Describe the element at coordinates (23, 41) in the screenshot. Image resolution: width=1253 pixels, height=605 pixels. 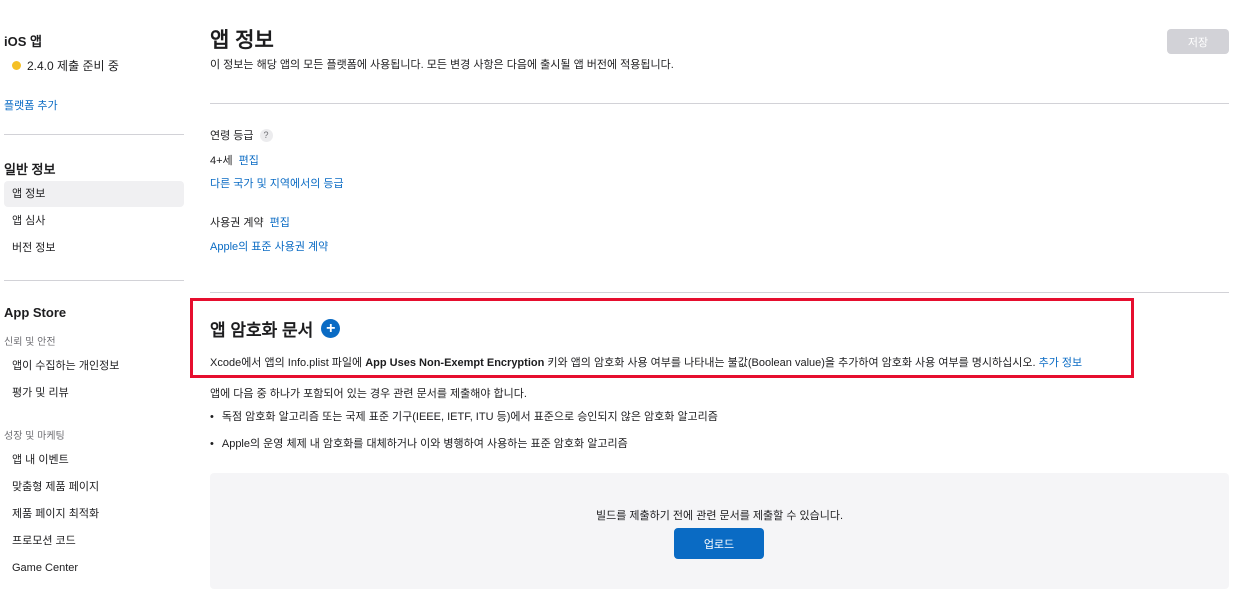
I see `platform-title: iOS 앱` at that location.